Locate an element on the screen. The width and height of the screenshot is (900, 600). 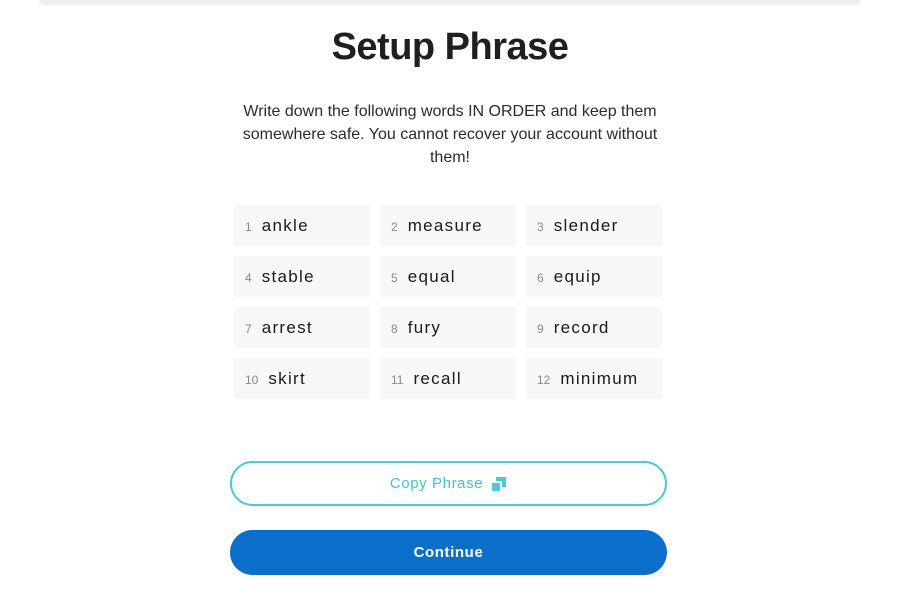
phrase-word-cell: 7 arrest is located at coordinates (302, 327).